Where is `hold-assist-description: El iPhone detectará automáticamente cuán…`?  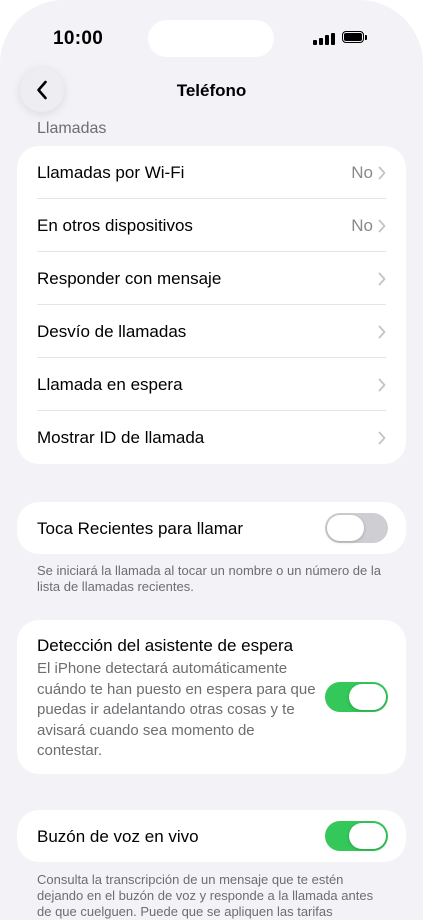
hold-assist-description: El iPhone detectará automáticamente cuán… is located at coordinates (176, 709).